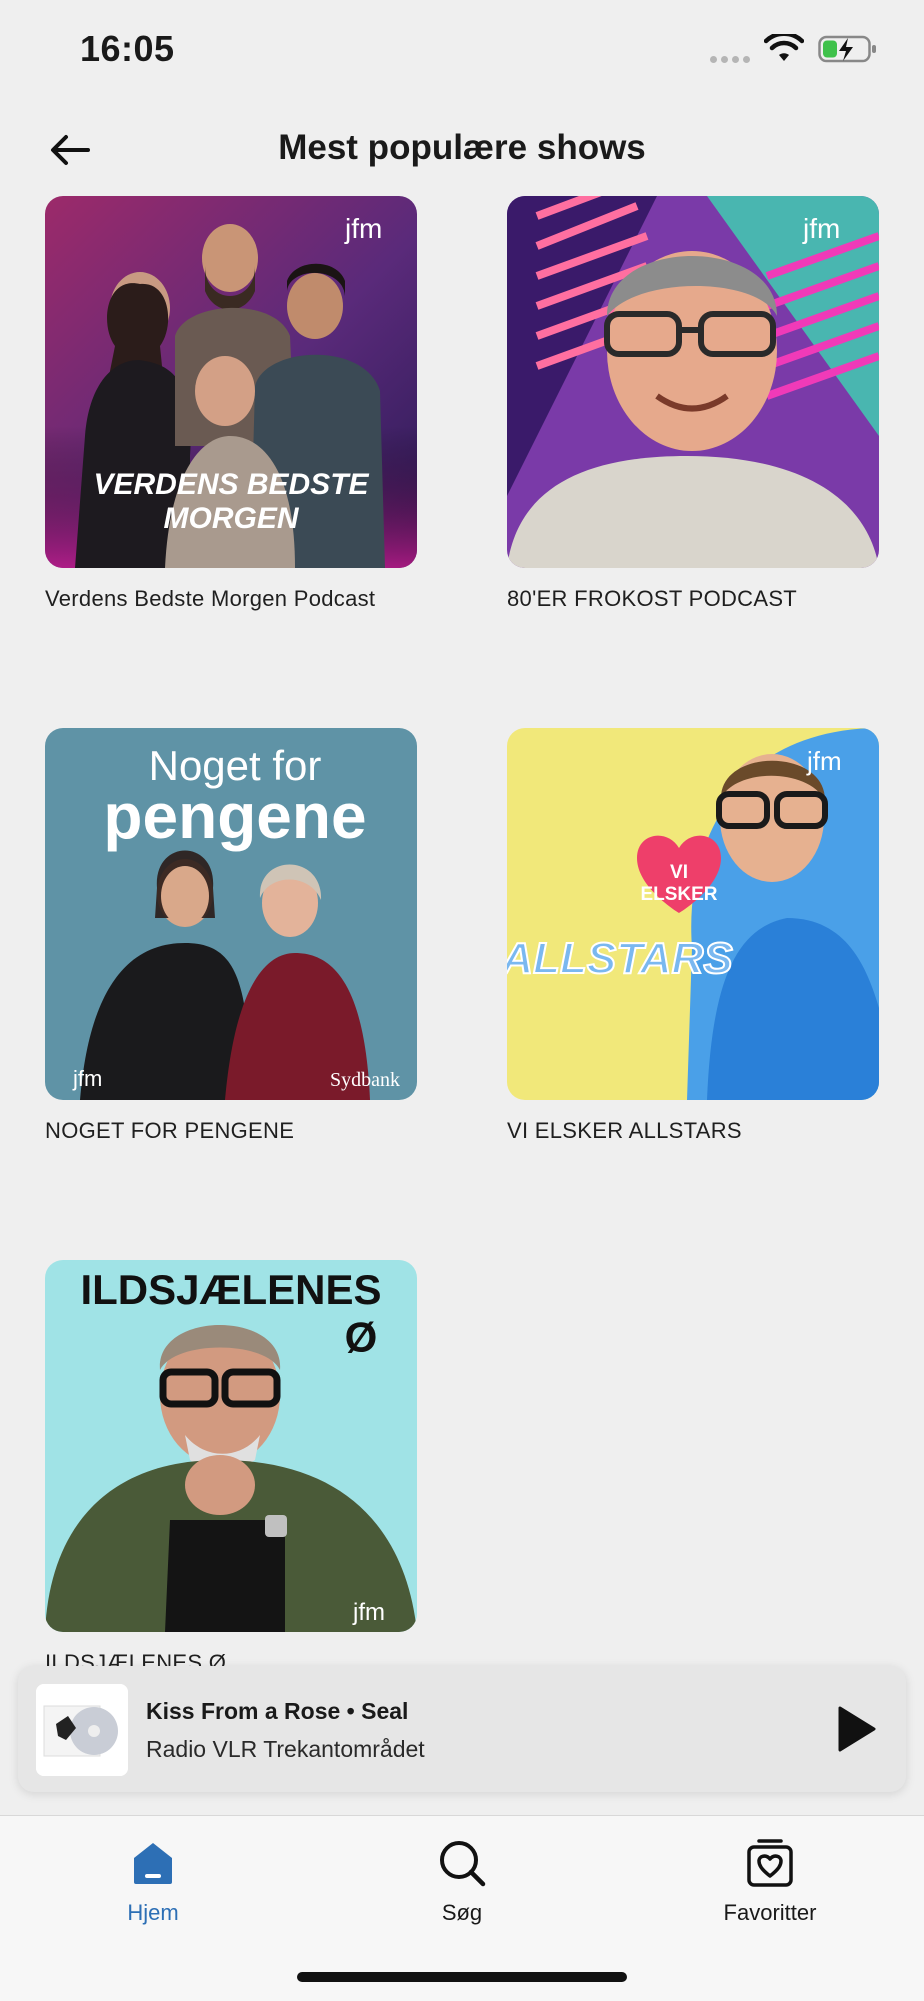 The width and height of the screenshot is (924, 2001). What do you see at coordinates (693, 914) in the screenshot?
I see `show-cover: VI ELSKER ALLSTARS jfm` at bounding box center [693, 914].